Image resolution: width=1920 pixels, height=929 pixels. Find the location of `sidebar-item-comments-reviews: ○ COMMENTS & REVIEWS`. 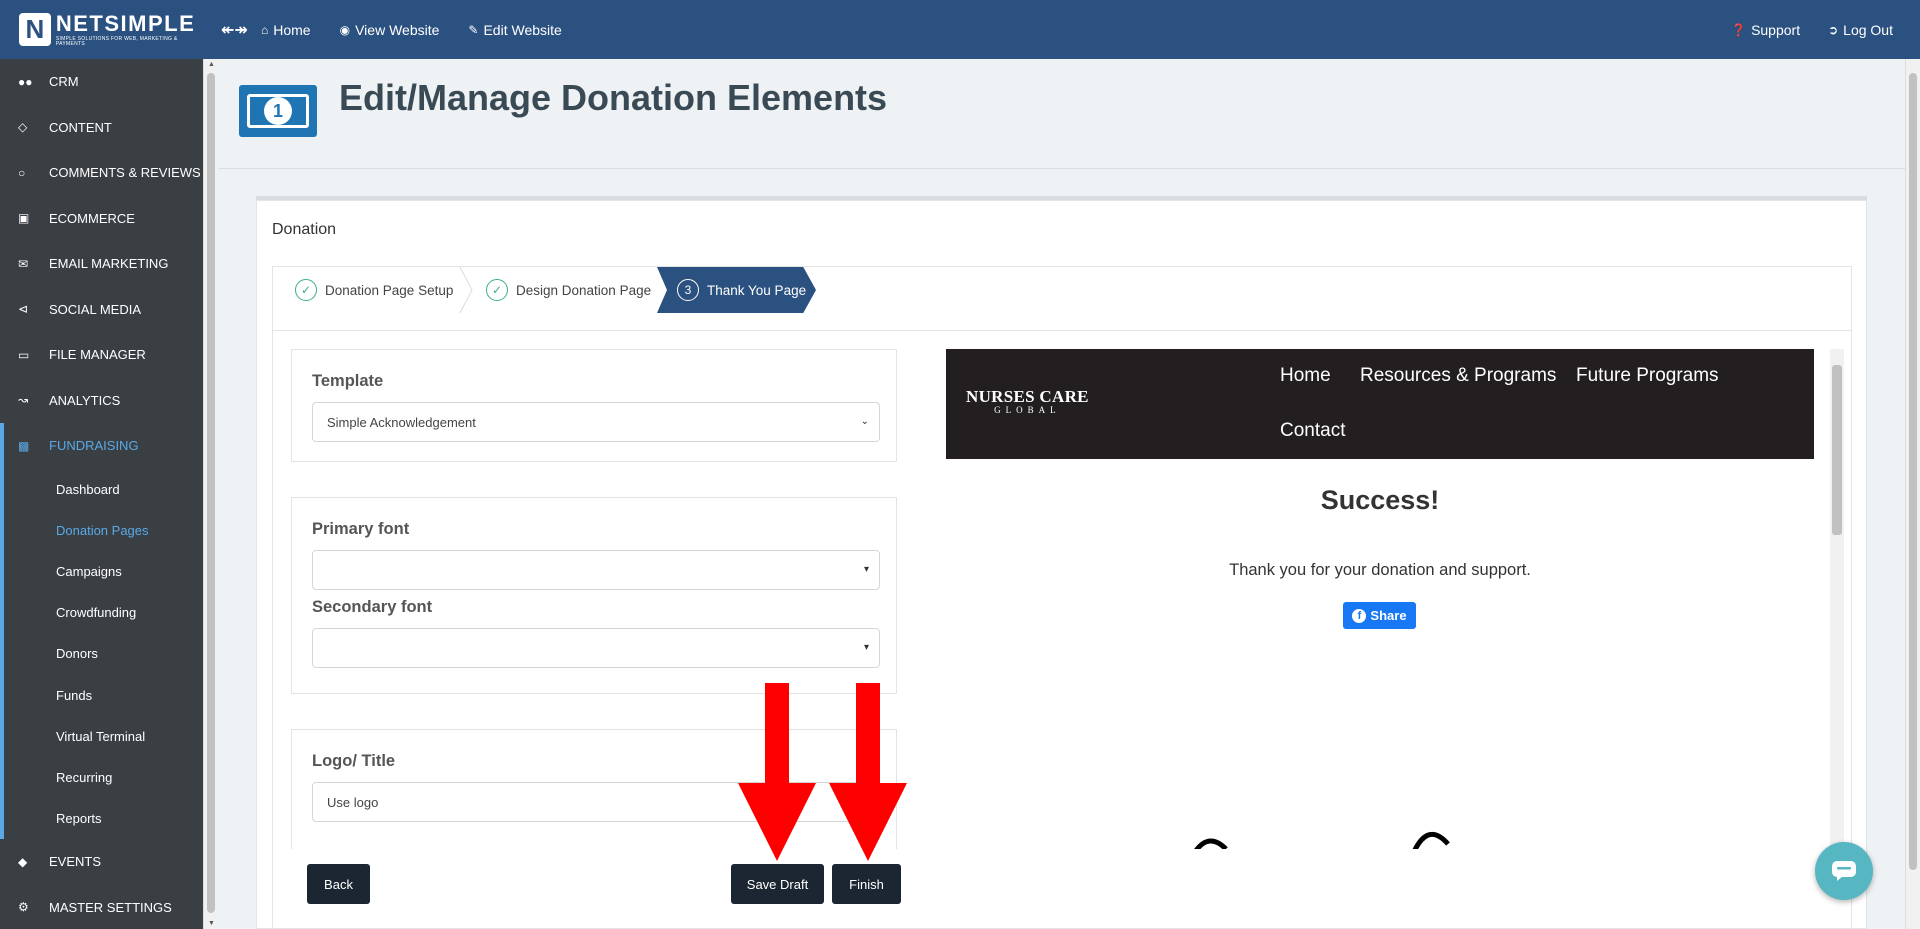

sidebar-item-comments-reviews: ○ COMMENTS & REVIEWS is located at coordinates (101, 173).